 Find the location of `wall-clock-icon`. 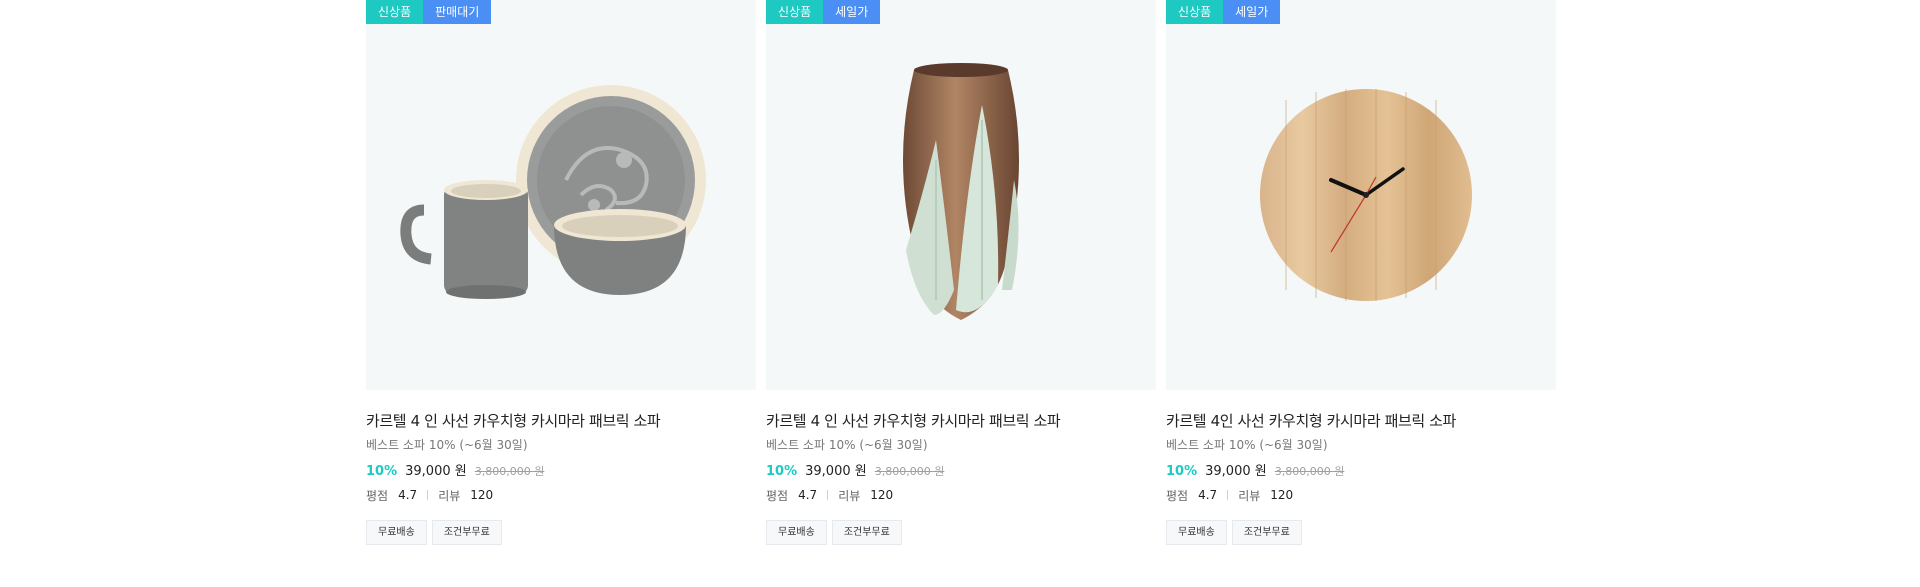

wall-clock-icon is located at coordinates (1366, 195).